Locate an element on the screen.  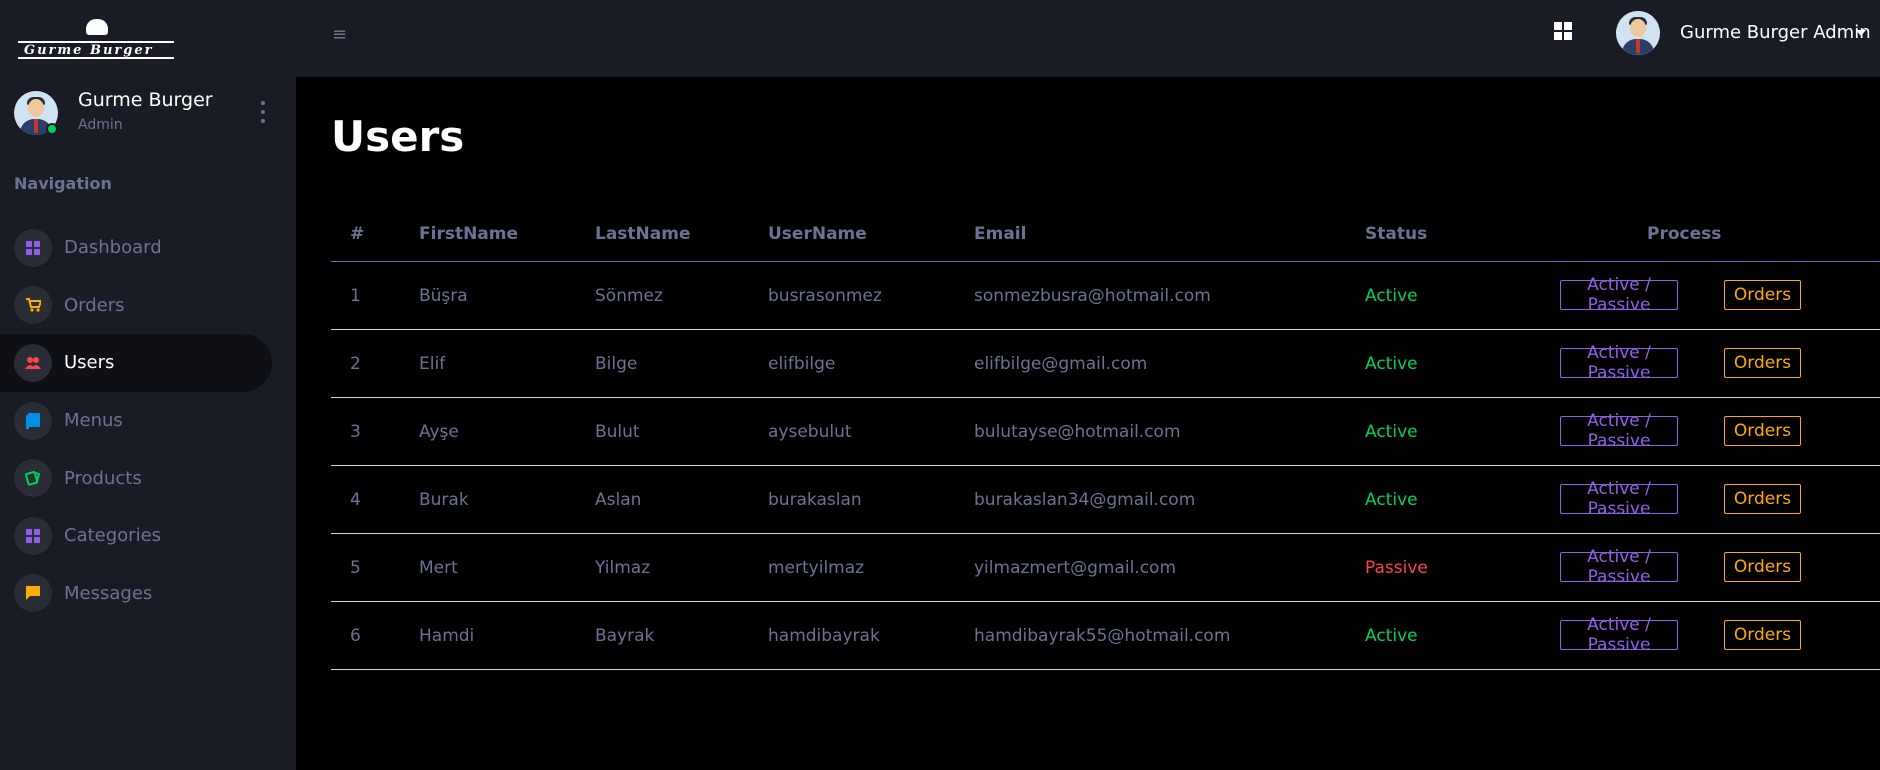
sidebar-item-label: Categories is located at coordinates (113, 536).